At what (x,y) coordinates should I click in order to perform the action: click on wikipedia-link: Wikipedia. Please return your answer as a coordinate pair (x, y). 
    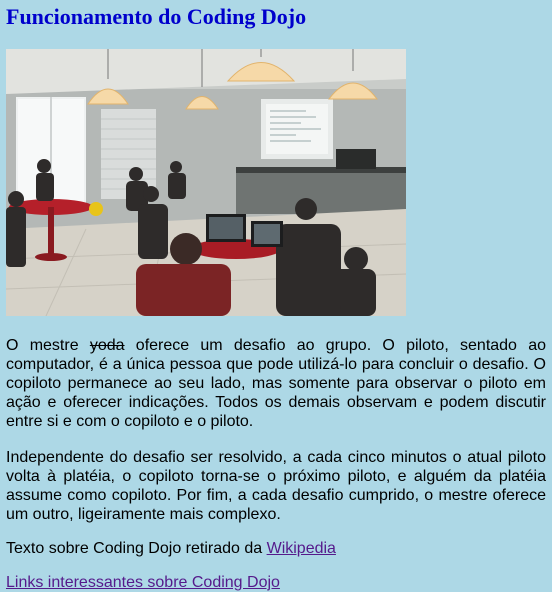
    Looking at the image, I should click on (301, 548).